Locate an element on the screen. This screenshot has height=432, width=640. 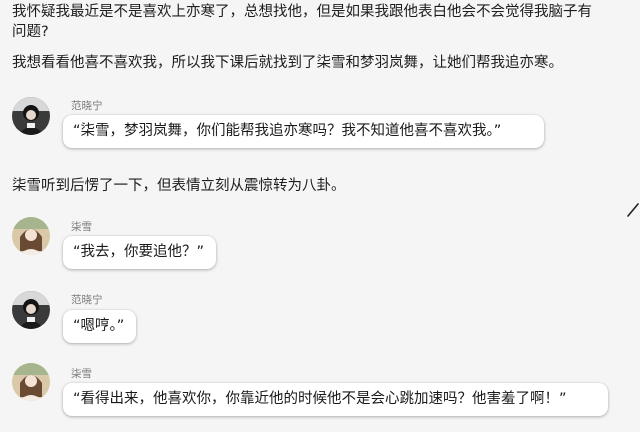
message-bubble: “柒雪，梦羽岚舞，你们能帮我追亦寒吗？我不知道他喜不喜欢我。” is located at coordinates (303, 131).